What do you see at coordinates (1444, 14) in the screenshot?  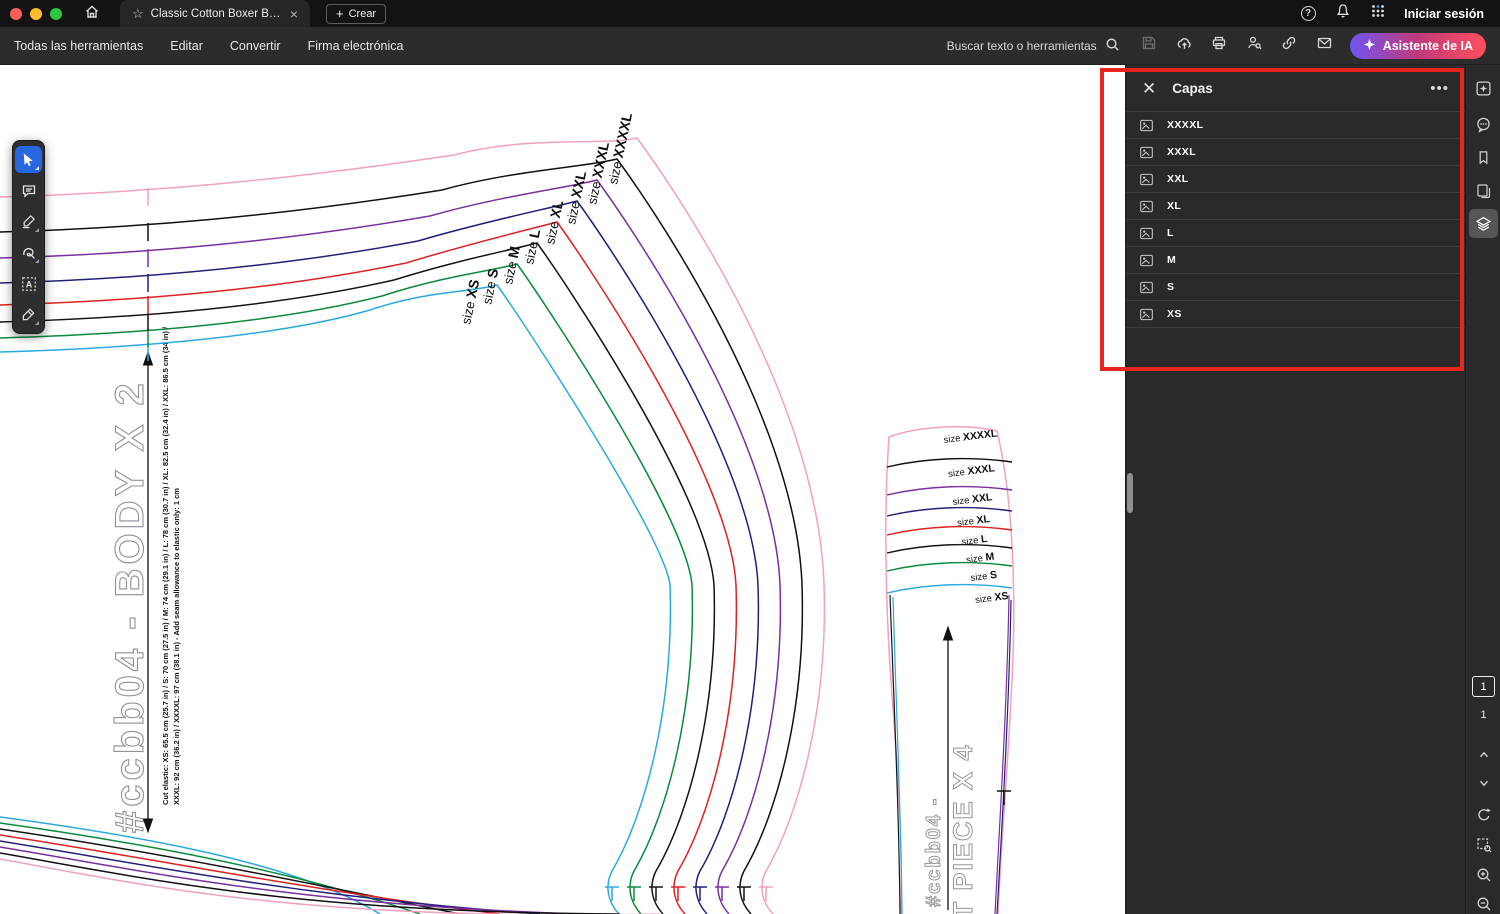 I see `sign-in-button: Iniciar sesión` at bounding box center [1444, 14].